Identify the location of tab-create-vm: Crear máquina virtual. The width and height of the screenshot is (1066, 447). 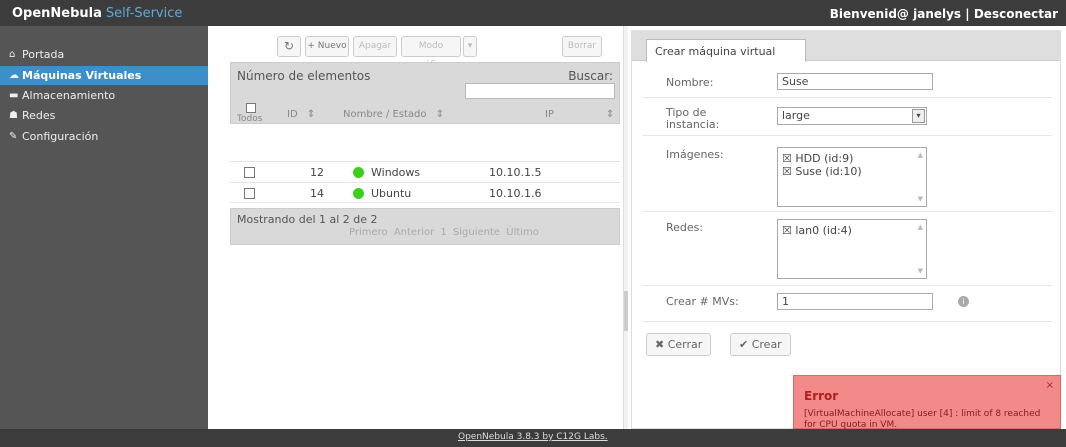
(726, 50).